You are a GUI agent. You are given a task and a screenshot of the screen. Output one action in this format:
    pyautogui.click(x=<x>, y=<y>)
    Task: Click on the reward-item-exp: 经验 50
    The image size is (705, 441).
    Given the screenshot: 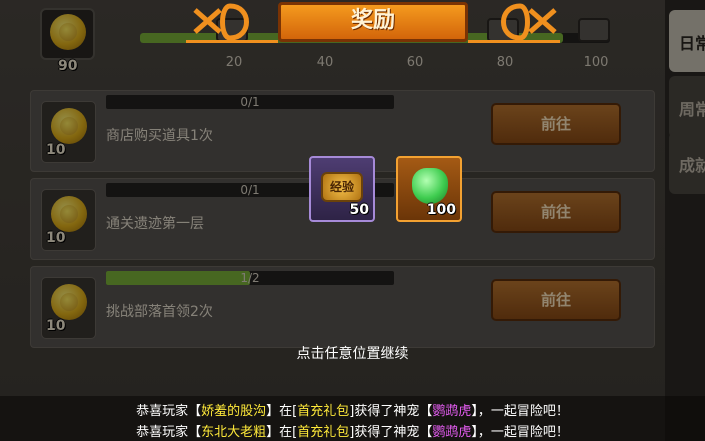 What is the action you would take?
    pyautogui.click(x=342, y=189)
    